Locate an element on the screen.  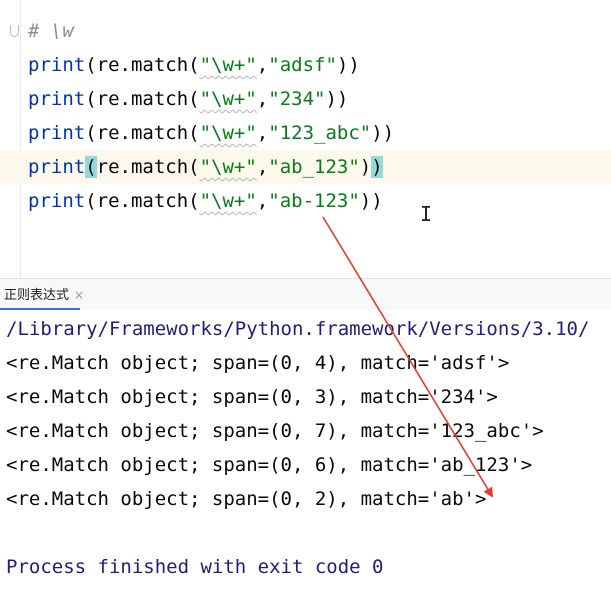
code-line-1: print(re.match("\w+","adsf")) is located at coordinates (305, 65).